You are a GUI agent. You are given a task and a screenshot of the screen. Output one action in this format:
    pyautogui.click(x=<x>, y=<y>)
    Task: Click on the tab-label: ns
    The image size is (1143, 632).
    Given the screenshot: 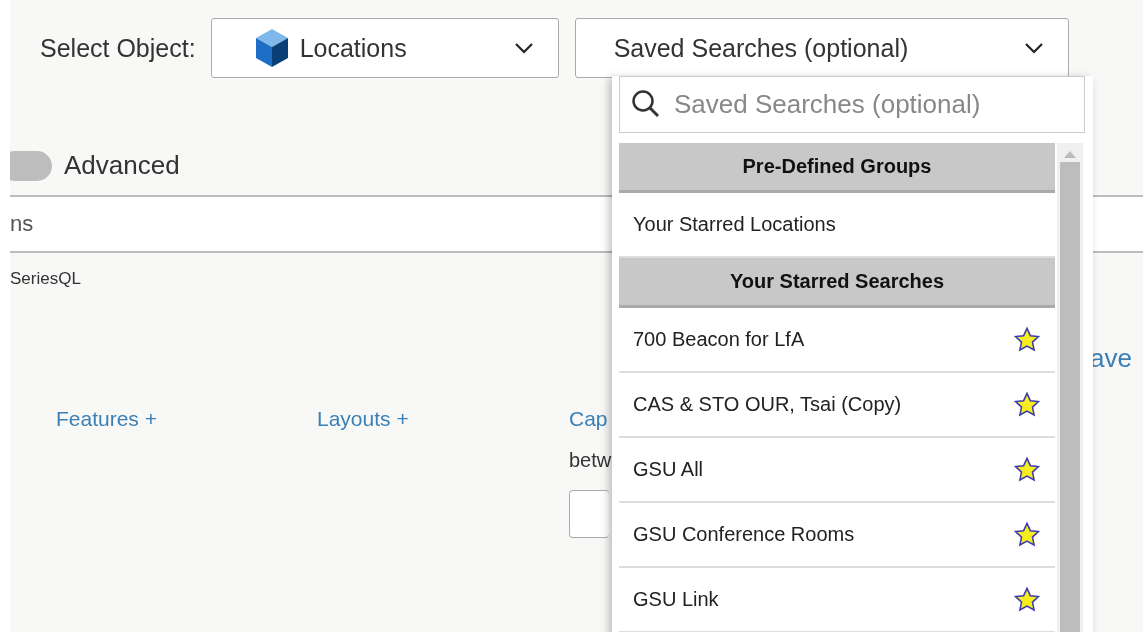 What is the action you would take?
    pyautogui.click(x=22, y=224)
    